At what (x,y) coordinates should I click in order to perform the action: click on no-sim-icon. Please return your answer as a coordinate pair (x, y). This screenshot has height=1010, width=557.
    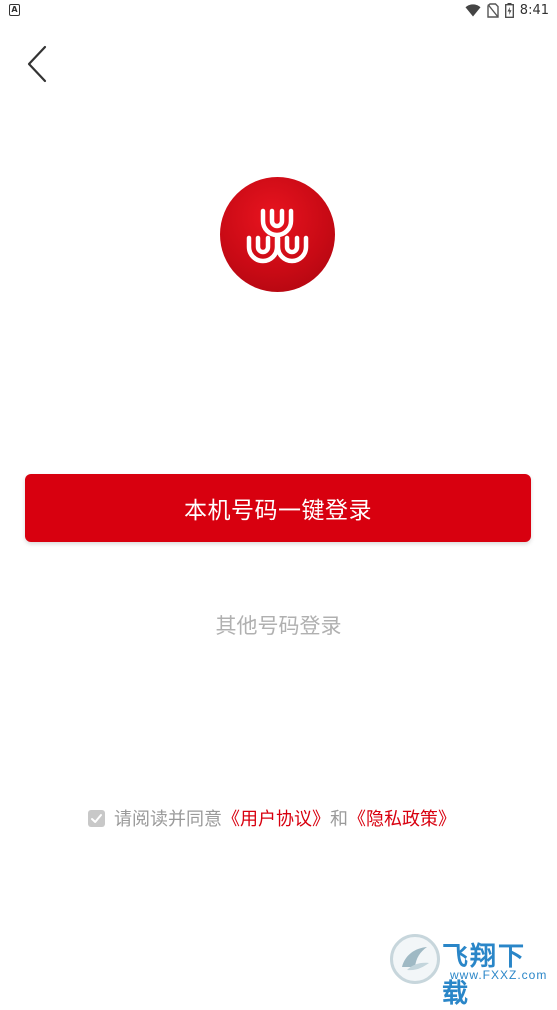
    Looking at the image, I should click on (493, 10).